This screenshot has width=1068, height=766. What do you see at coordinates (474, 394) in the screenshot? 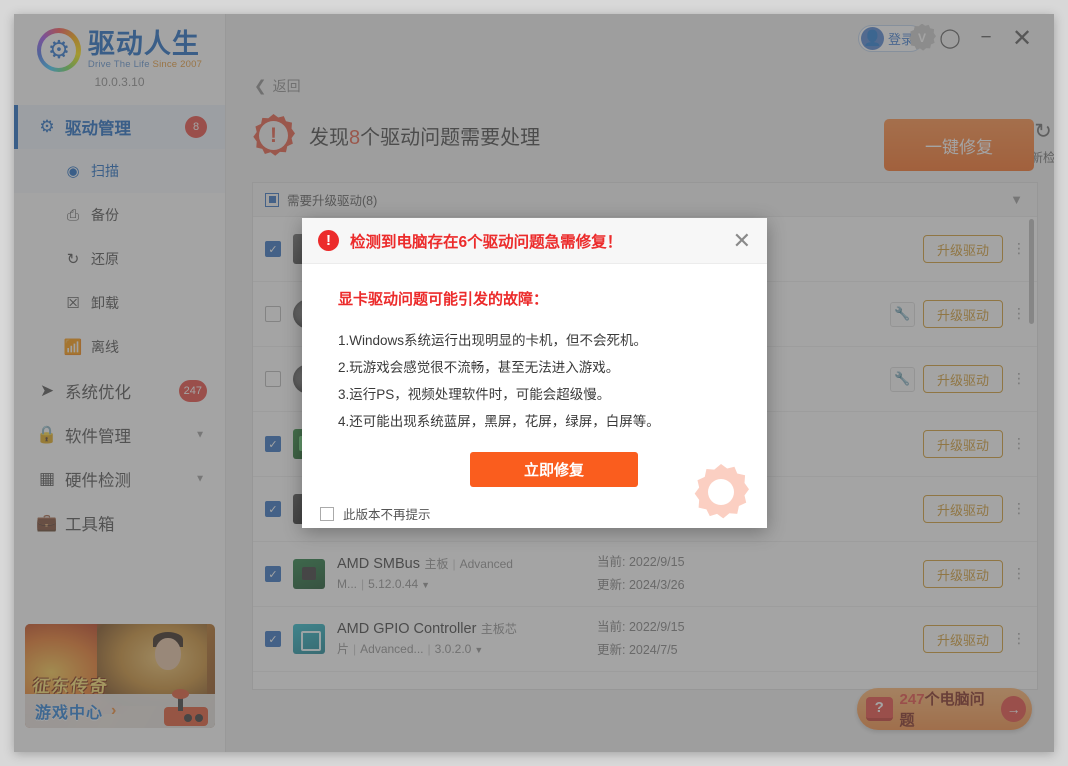
I see `dialog-bullet: 3.运行PS，视频处理软件时，可能会超级慢。` at bounding box center [474, 394].